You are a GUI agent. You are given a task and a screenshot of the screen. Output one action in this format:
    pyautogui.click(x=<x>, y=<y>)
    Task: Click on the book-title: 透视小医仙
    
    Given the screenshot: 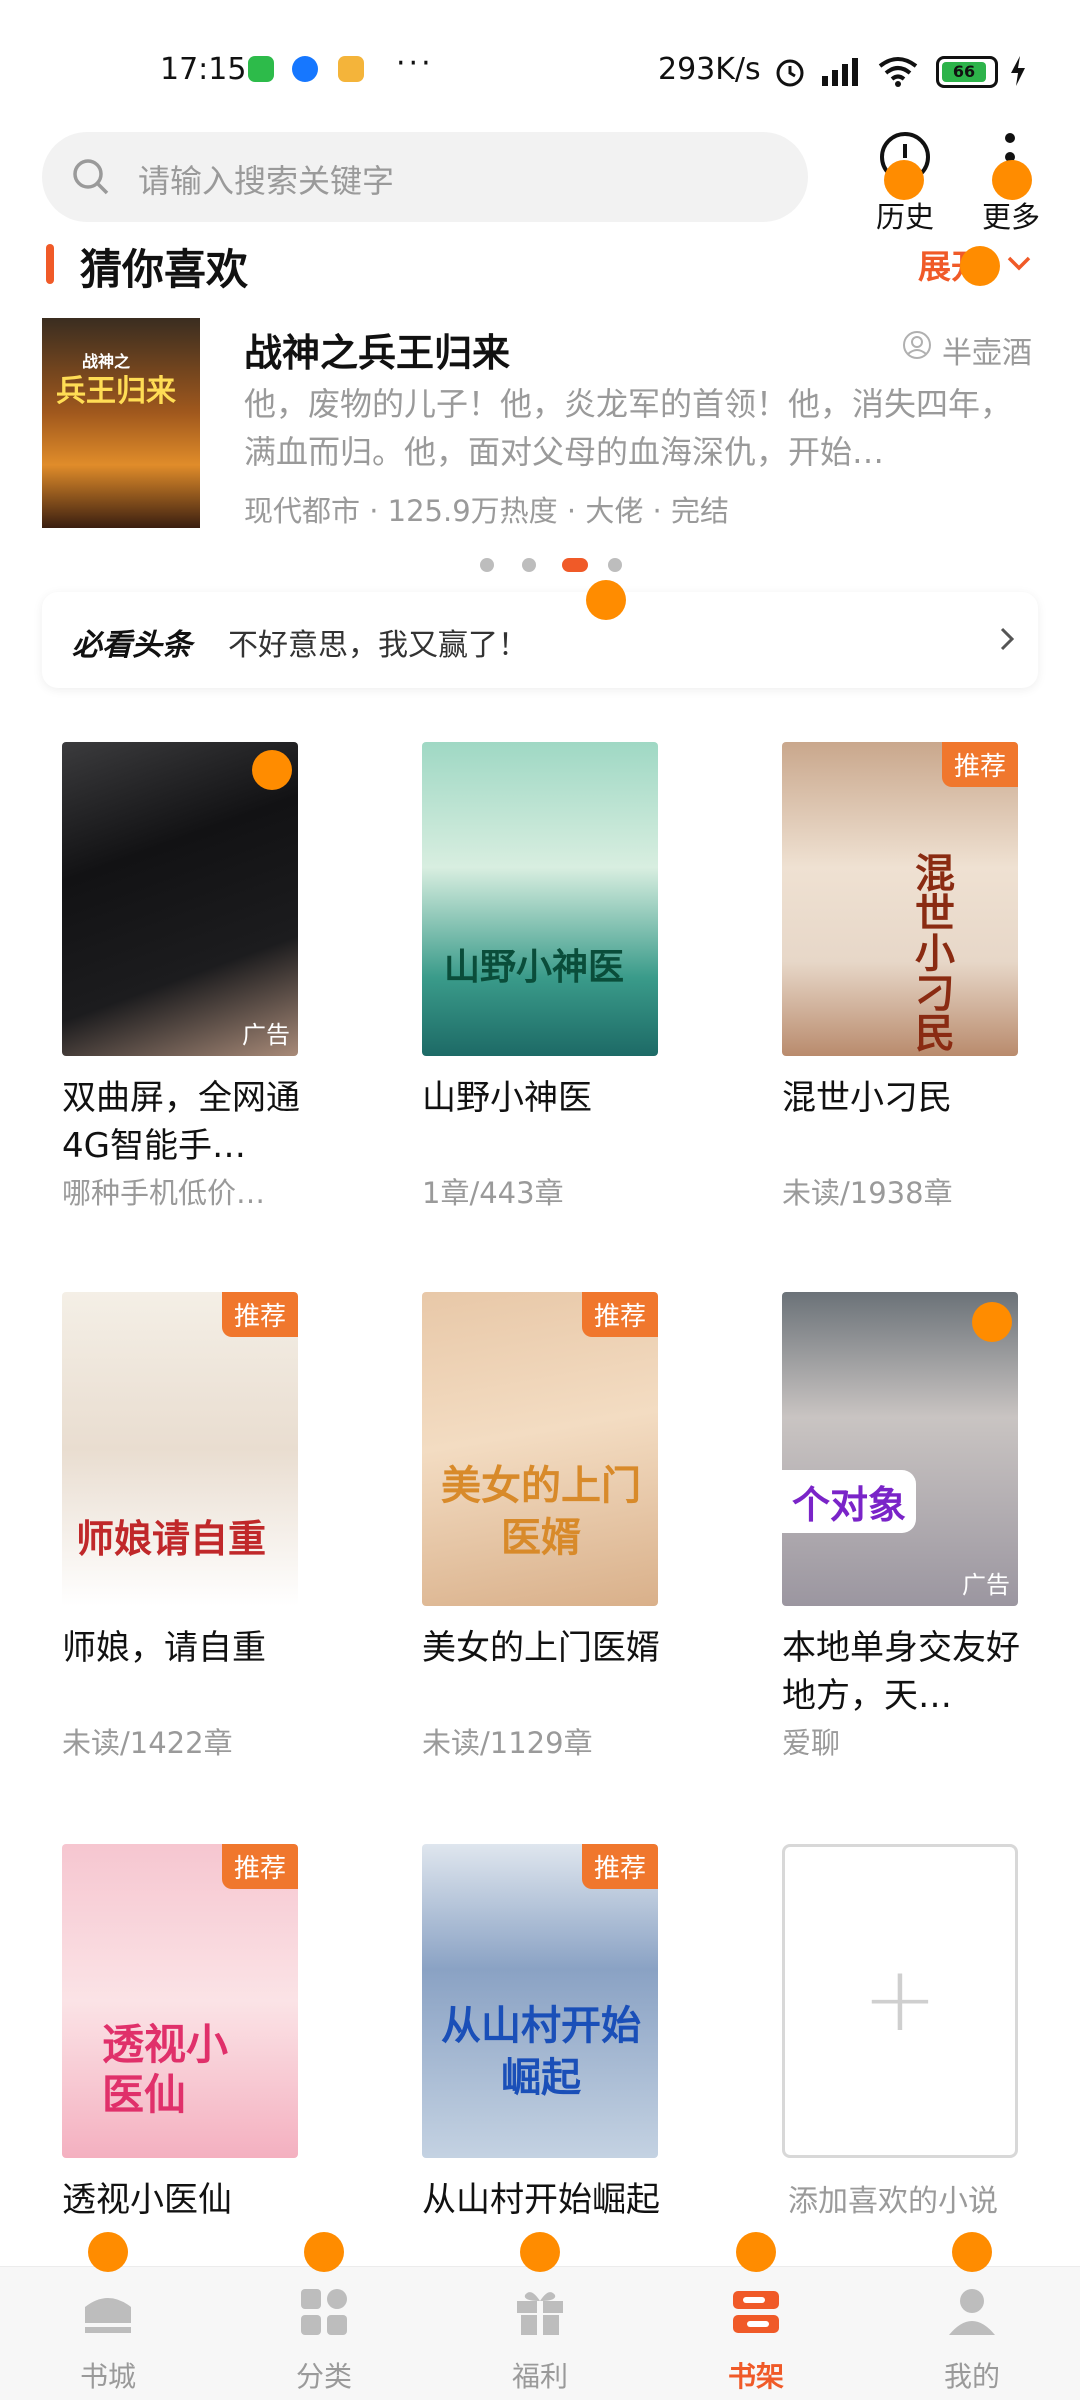 What is the action you would take?
    pyautogui.click(x=147, y=2200)
    